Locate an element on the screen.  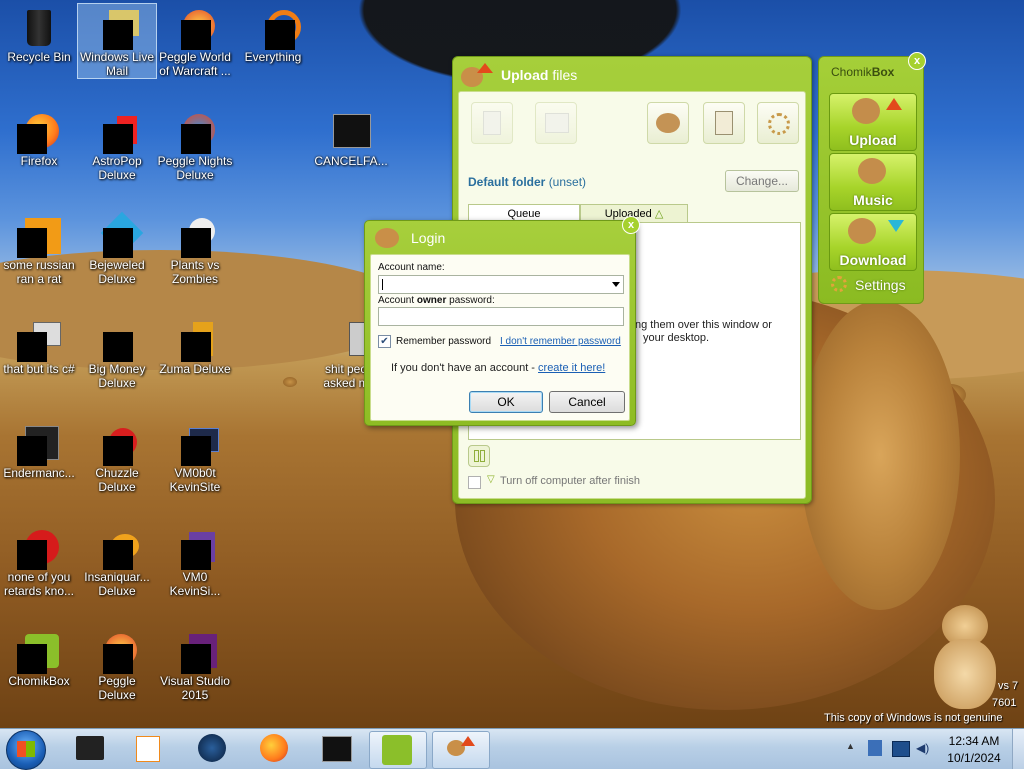
everything-search-icon is located at coordinates (277, 29).